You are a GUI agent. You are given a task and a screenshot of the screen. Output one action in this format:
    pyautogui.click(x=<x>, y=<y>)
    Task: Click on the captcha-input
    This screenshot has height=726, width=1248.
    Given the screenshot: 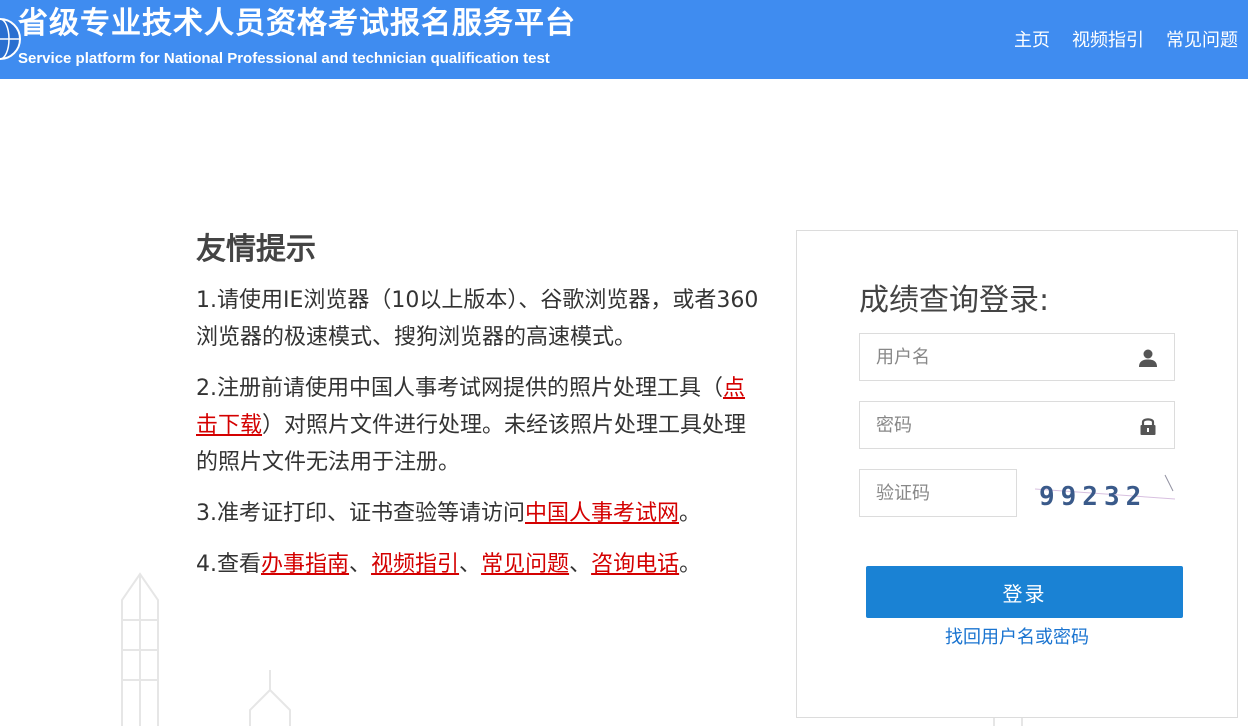 What is the action you would take?
    pyautogui.click(x=938, y=493)
    